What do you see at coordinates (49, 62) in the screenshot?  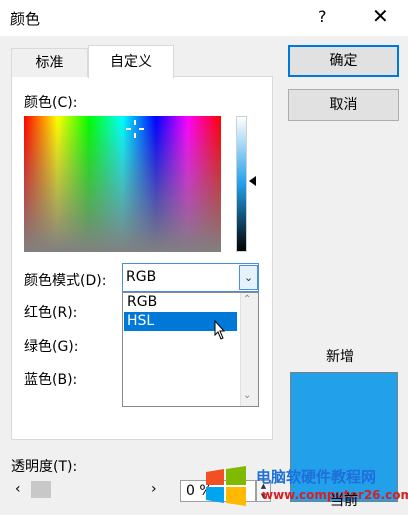 I see `tab-standard: 标准` at bounding box center [49, 62].